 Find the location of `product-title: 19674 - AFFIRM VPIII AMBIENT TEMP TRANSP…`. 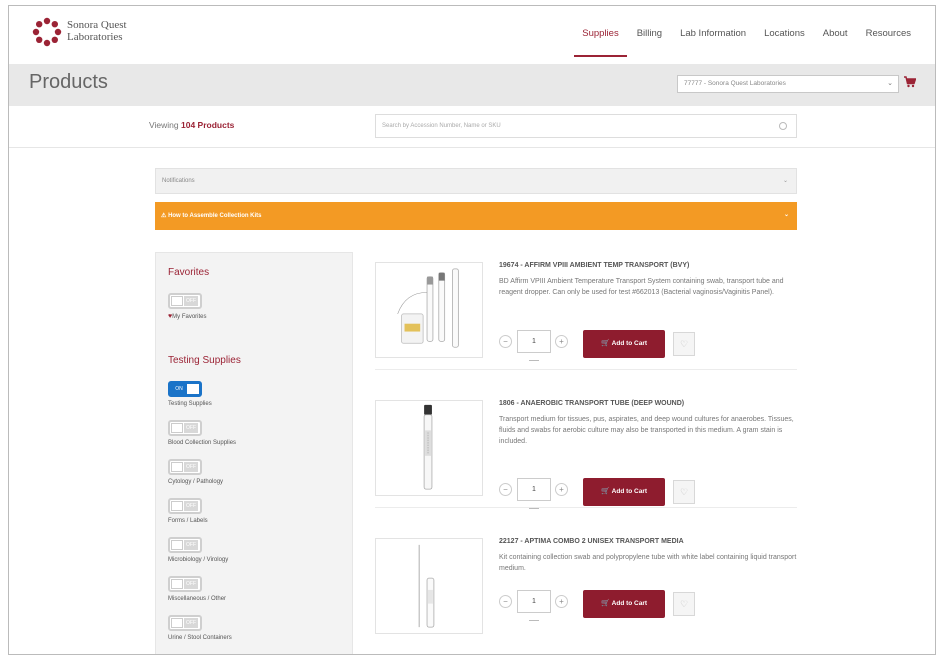

product-title: 19674 - AFFIRM VPIII AMBIENT TEMP TRANSP… is located at coordinates (649, 265).